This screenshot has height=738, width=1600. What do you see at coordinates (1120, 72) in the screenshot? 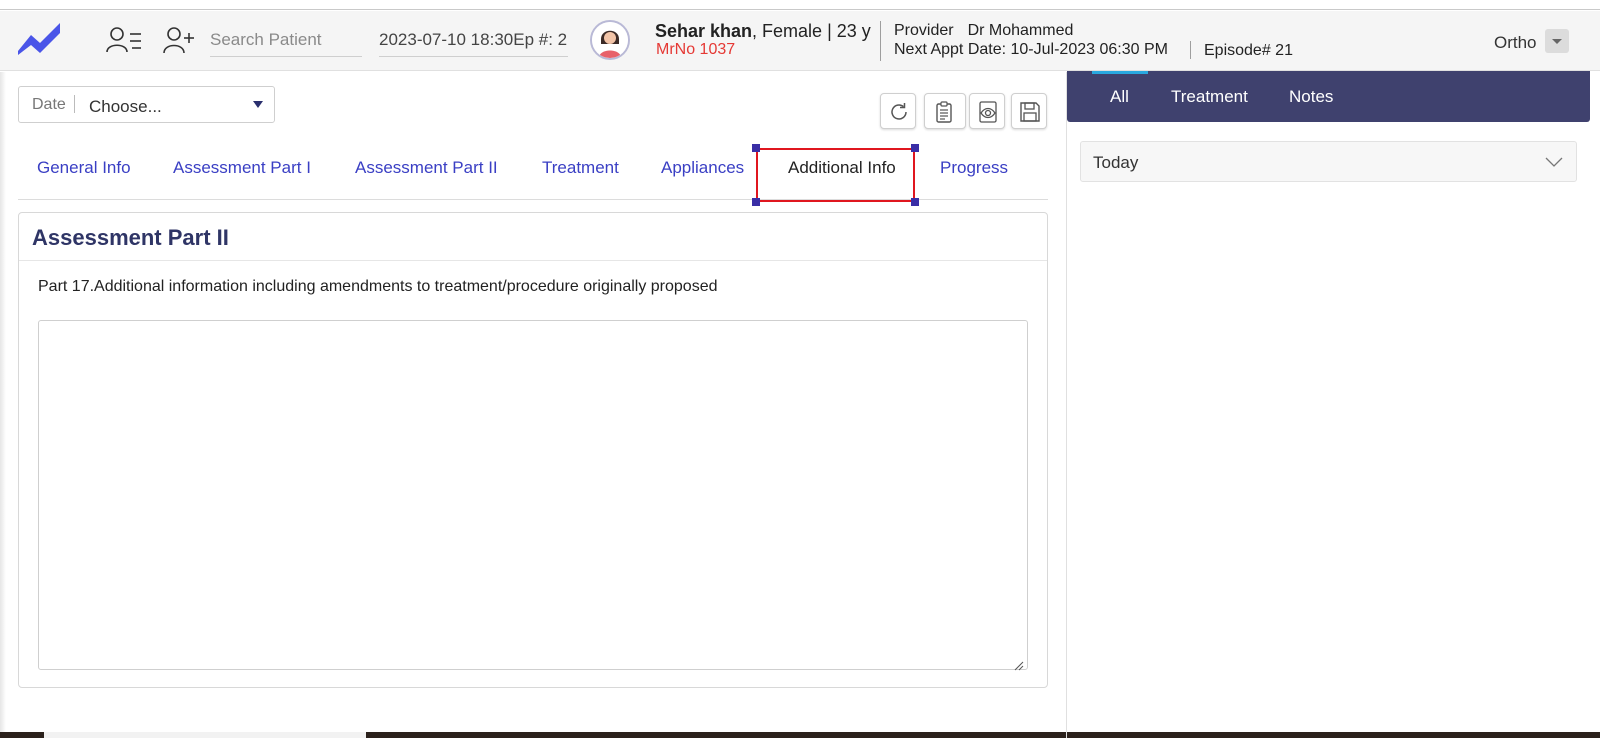
I see `active-tab-indicator` at bounding box center [1120, 72].